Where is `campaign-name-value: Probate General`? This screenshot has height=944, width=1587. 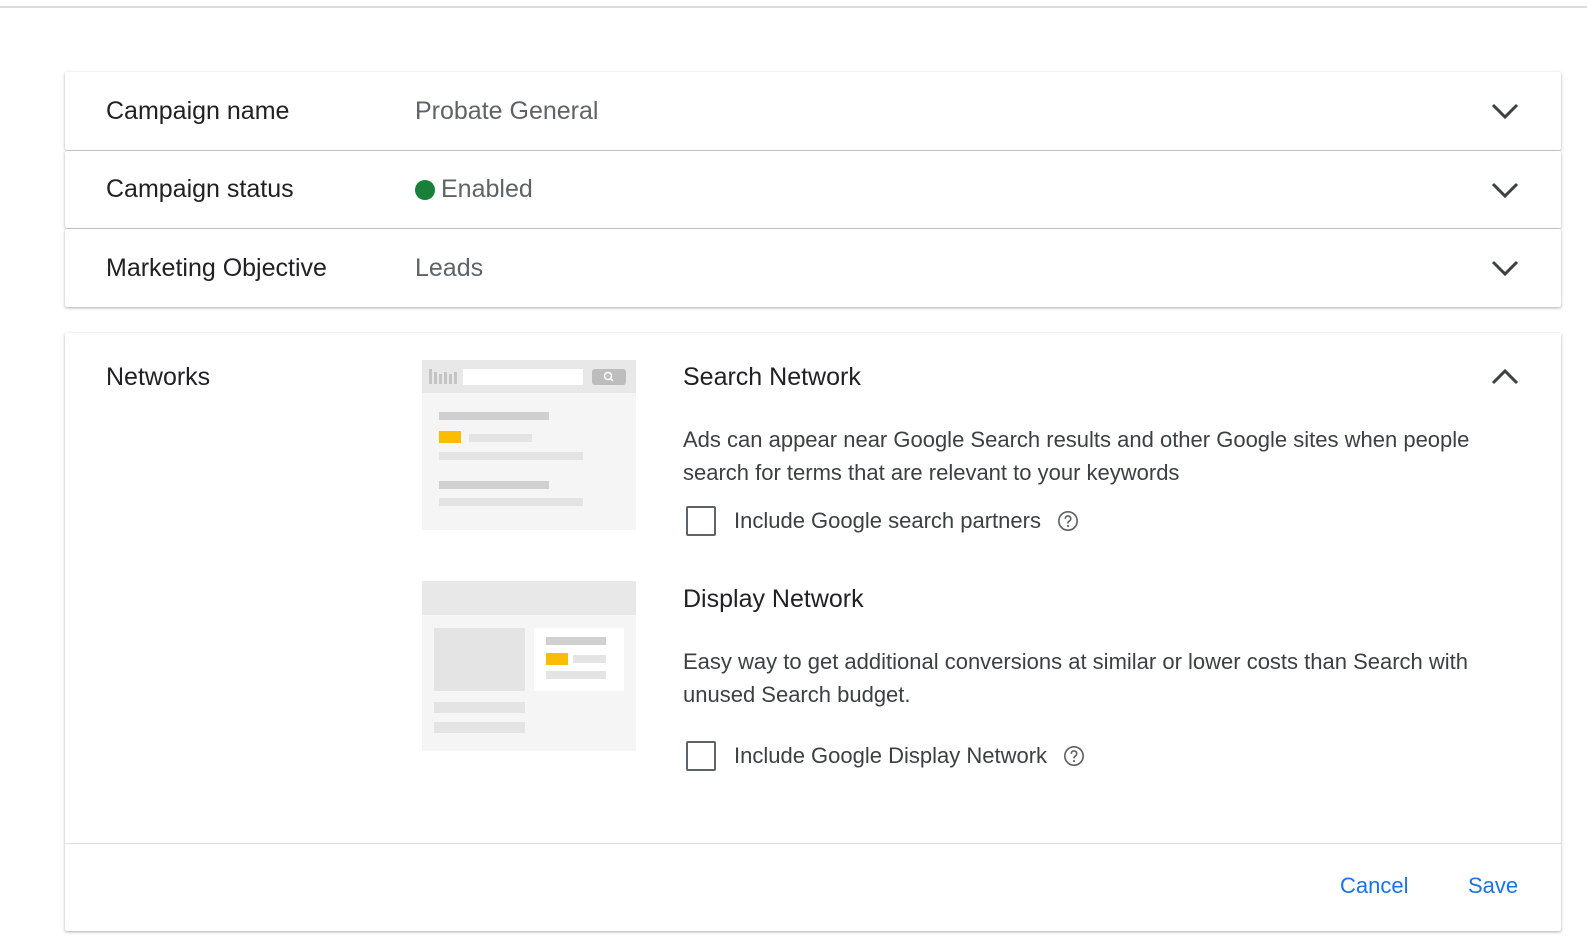
campaign-name-value: Probate General is located at coordinates (507, 110).